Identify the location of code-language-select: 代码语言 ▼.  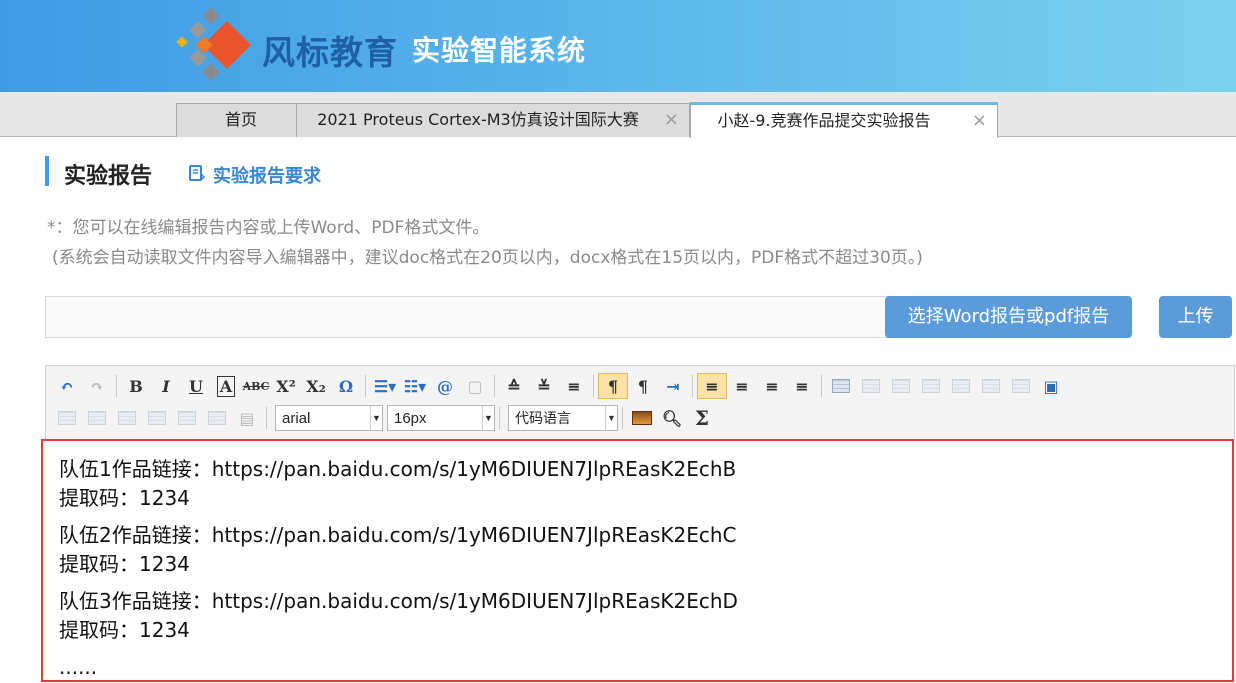
(563, 418).